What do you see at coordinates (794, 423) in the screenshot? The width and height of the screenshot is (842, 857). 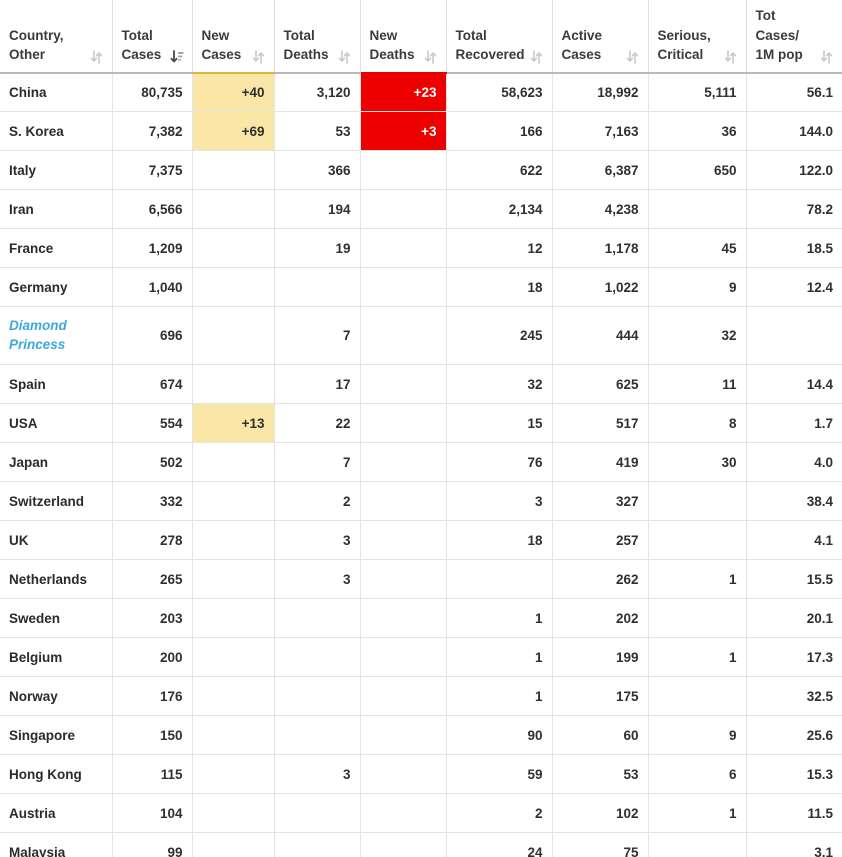 I see `cell-cases_per_1m: 1.7` at bounding box center [794, 423].